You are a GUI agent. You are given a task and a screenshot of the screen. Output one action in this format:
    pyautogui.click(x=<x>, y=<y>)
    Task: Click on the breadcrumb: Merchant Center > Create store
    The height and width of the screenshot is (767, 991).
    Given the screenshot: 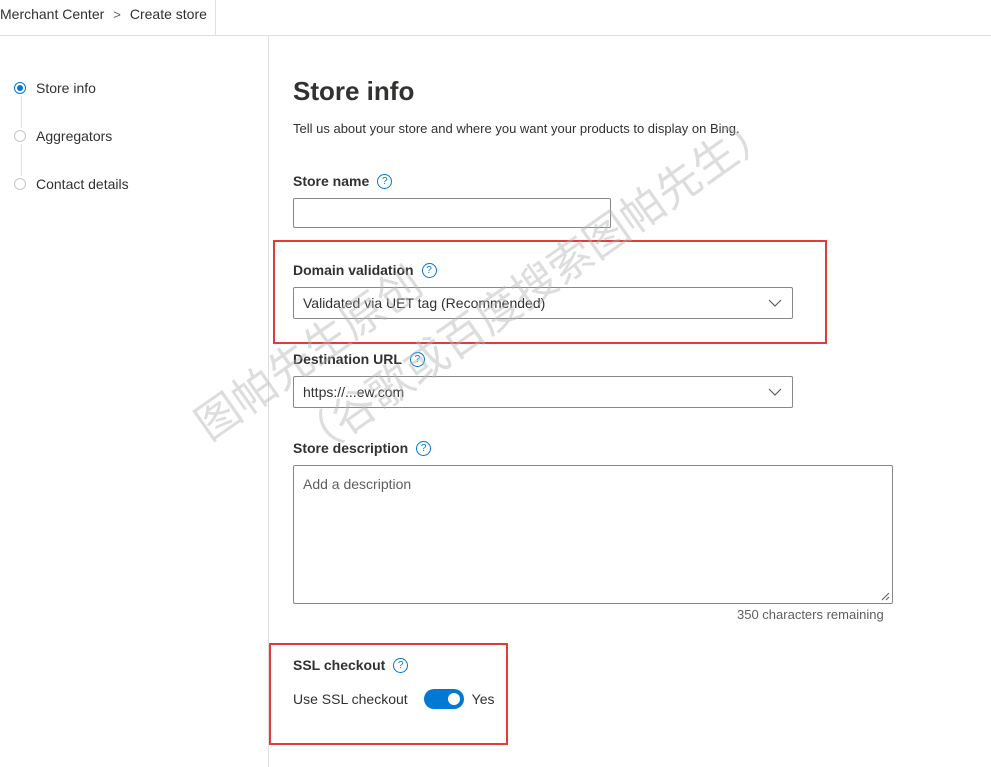 What is the action you would take?
    pyautogui.click(x=103, y=14)
    